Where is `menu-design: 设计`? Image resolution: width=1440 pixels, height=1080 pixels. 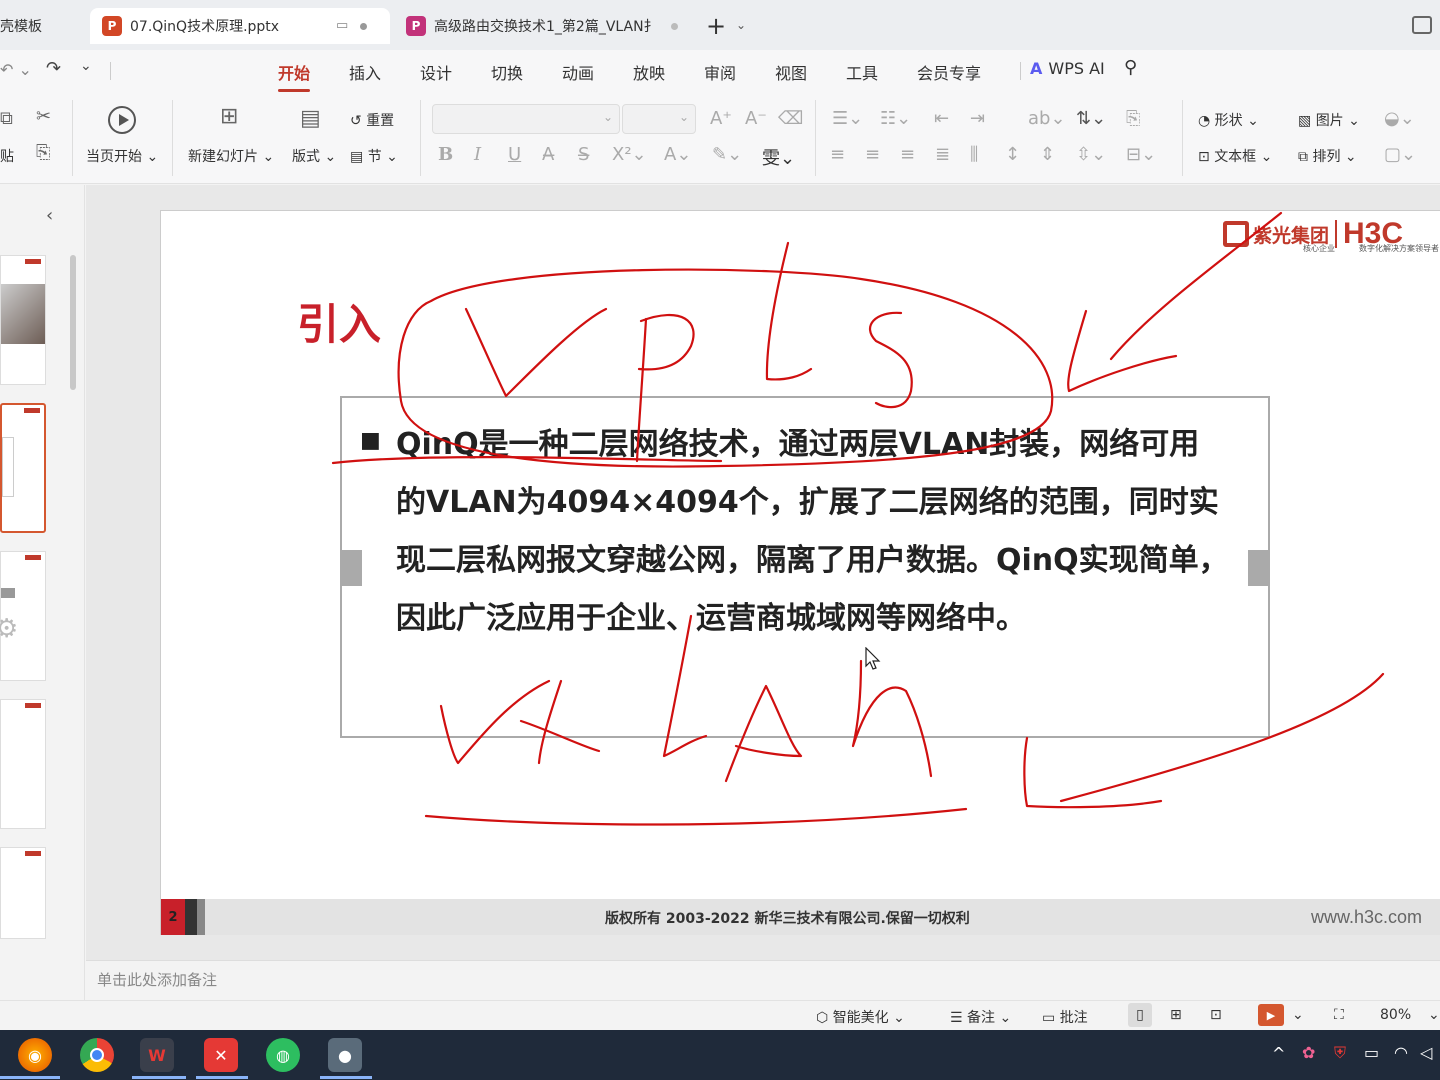 menu-design: 设计 is located at coordinates (436, 72).